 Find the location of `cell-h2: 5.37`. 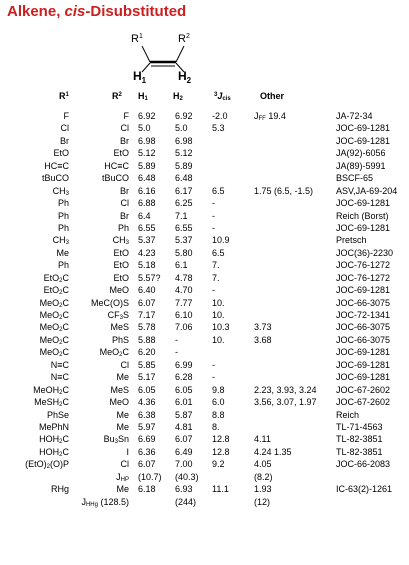

cell-h2: 5.37 is located at coordinates (184, 240).